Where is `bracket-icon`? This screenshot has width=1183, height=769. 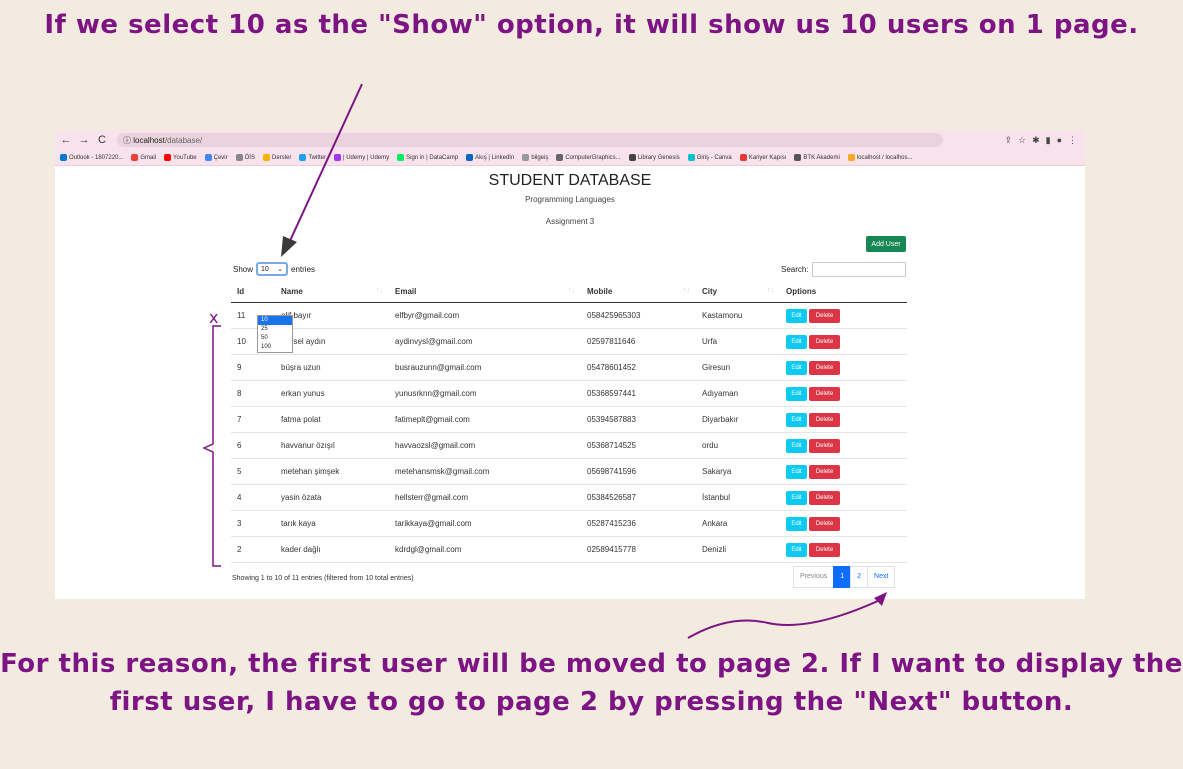
bracket-icon is located at coordinates (211, 446).